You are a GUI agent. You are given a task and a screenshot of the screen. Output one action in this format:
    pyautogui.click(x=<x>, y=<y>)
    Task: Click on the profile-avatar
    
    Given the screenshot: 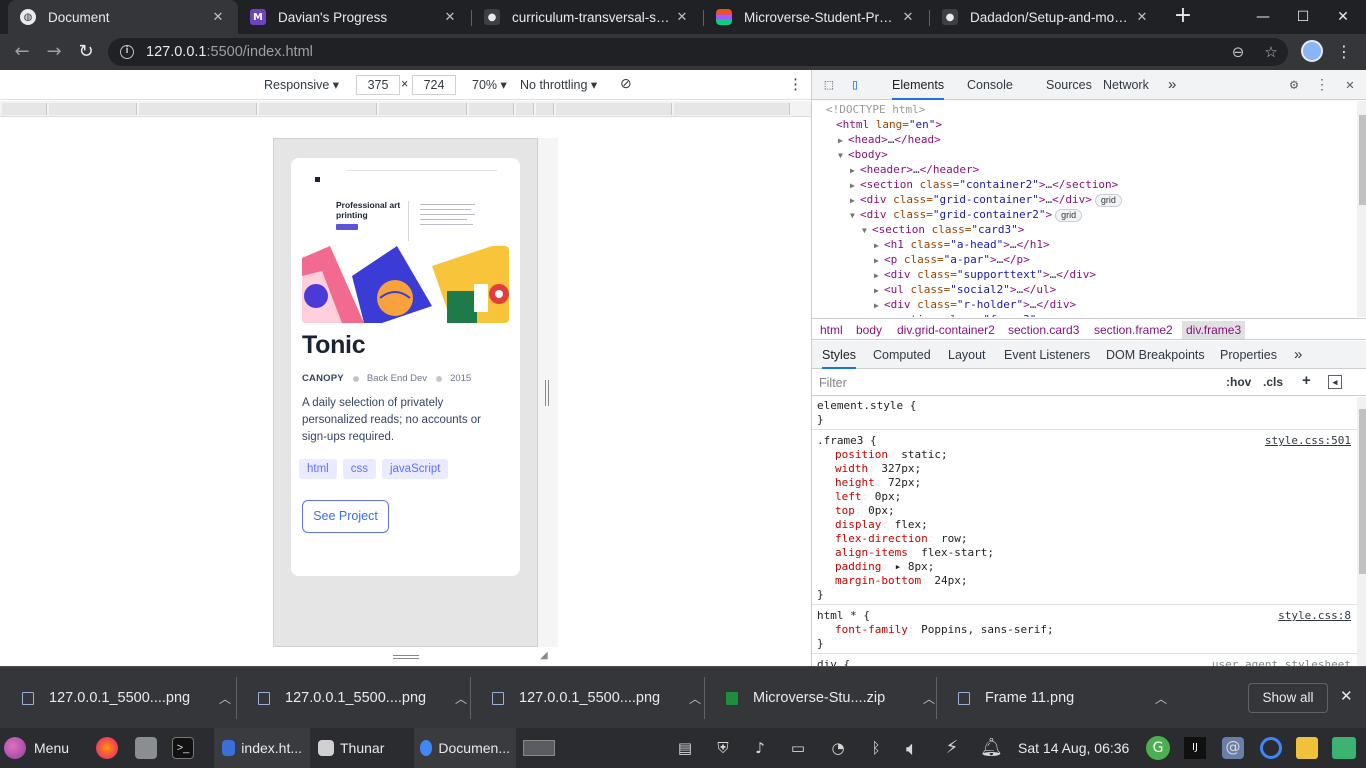 What is the action you would take?
    pyautogui.click(x=1312, y=51)
    